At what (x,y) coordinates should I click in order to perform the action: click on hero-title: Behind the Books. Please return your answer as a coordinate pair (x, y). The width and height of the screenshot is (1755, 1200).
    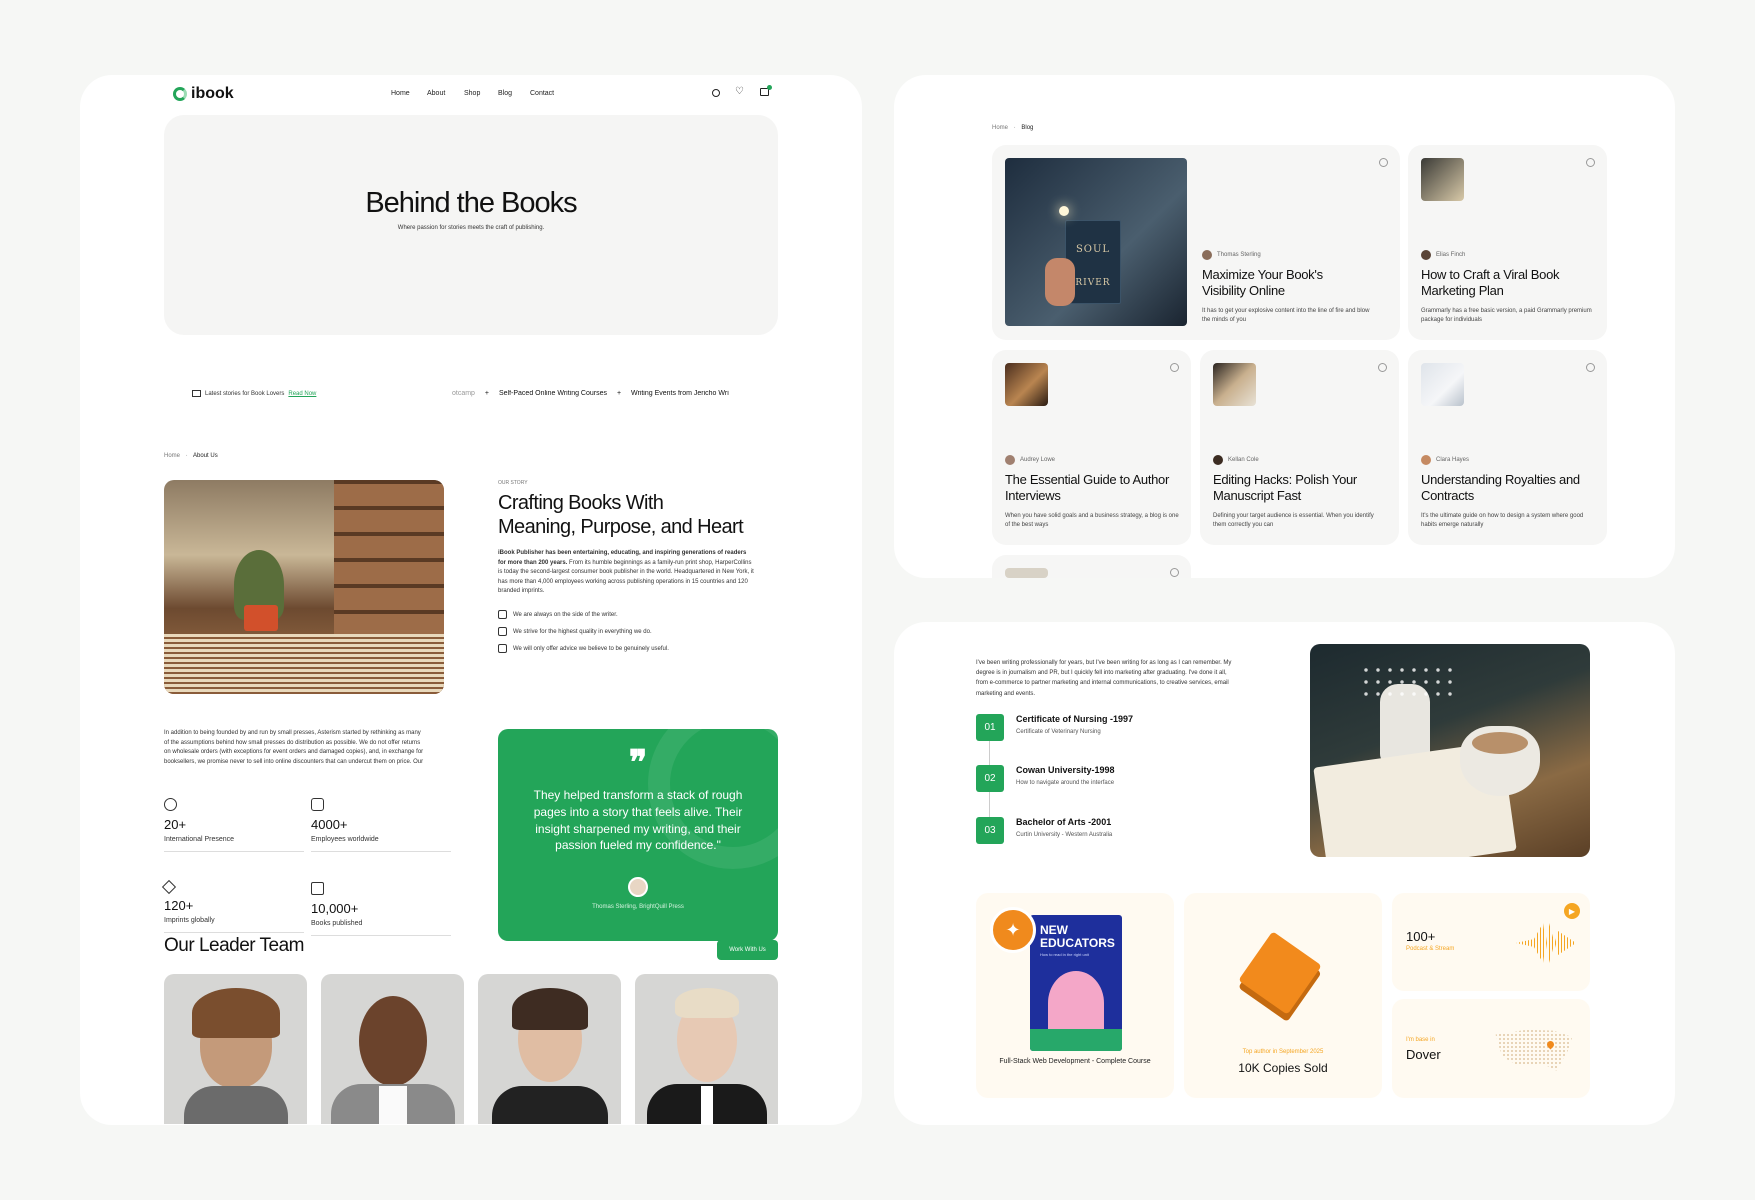
    Looking at the image, I should click on (471, 203).